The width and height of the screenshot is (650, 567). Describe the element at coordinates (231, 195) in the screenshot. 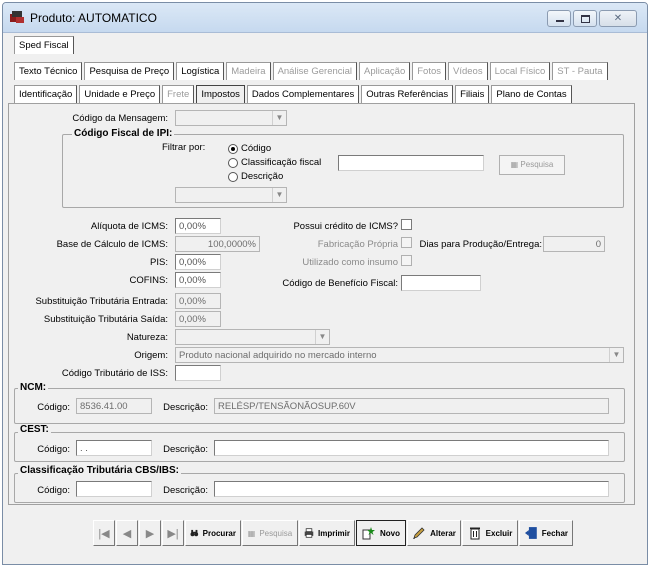

I see `ipi-select: ▼` at that location.